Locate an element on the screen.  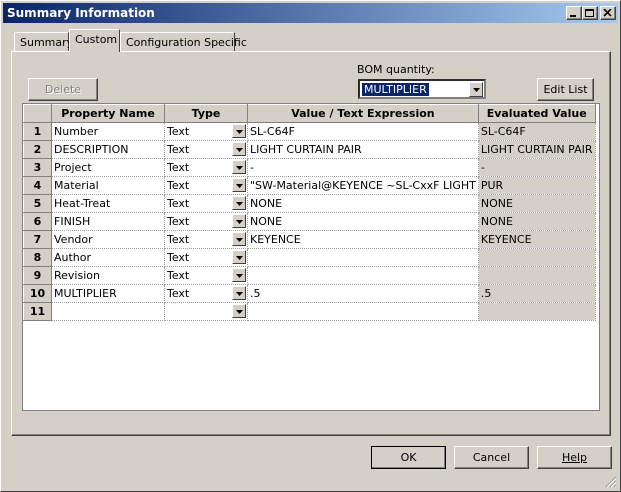
evaluated-value-cell: KEYENCE is located at coordinates (537, 239).